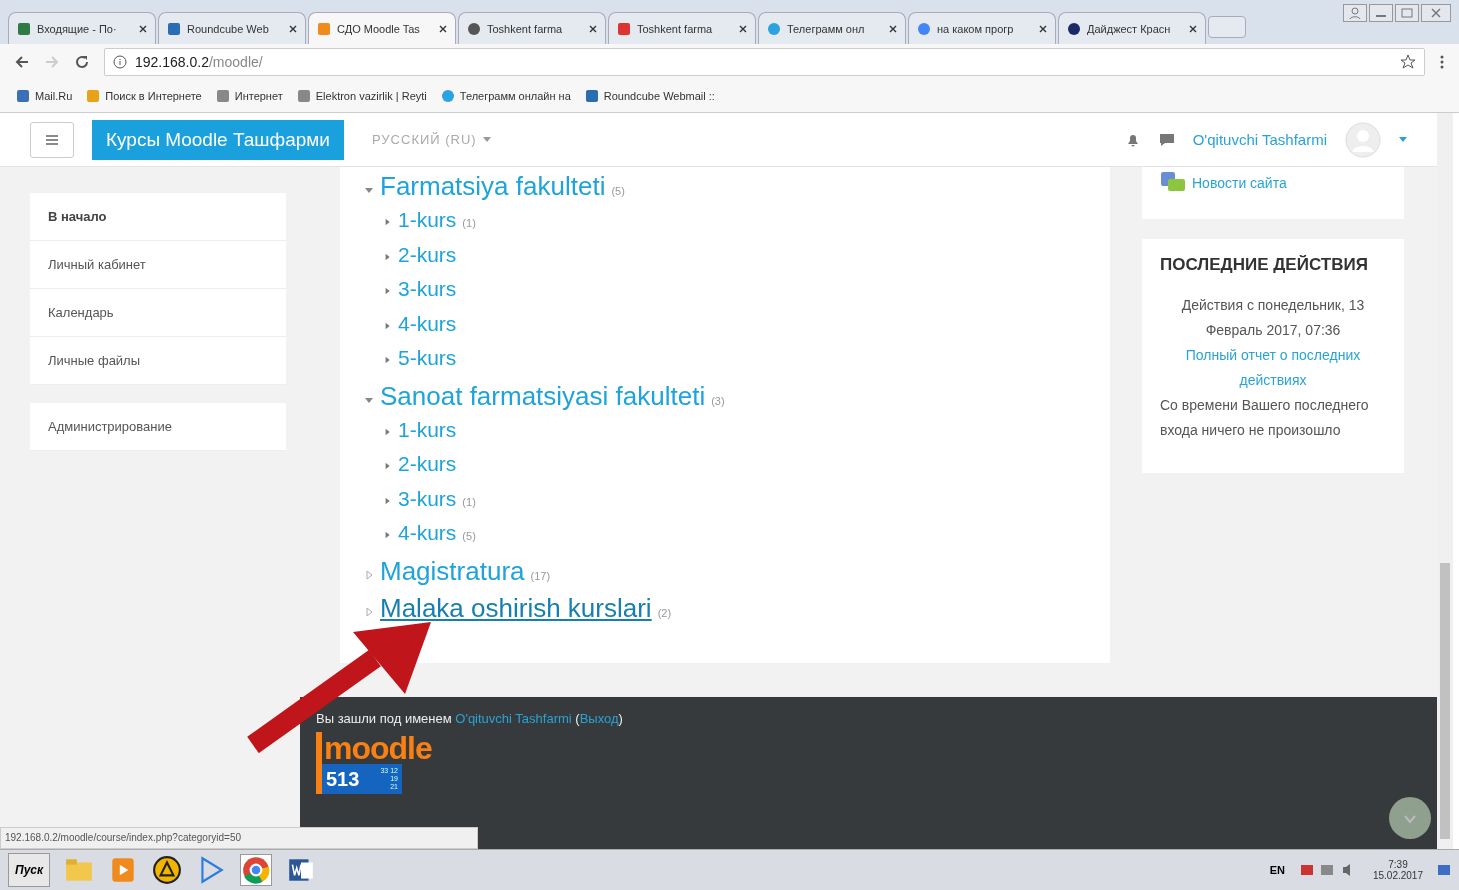 The image size is (1459, 890). I want to click on nav-item: Личные файлы, so click(158, 361).